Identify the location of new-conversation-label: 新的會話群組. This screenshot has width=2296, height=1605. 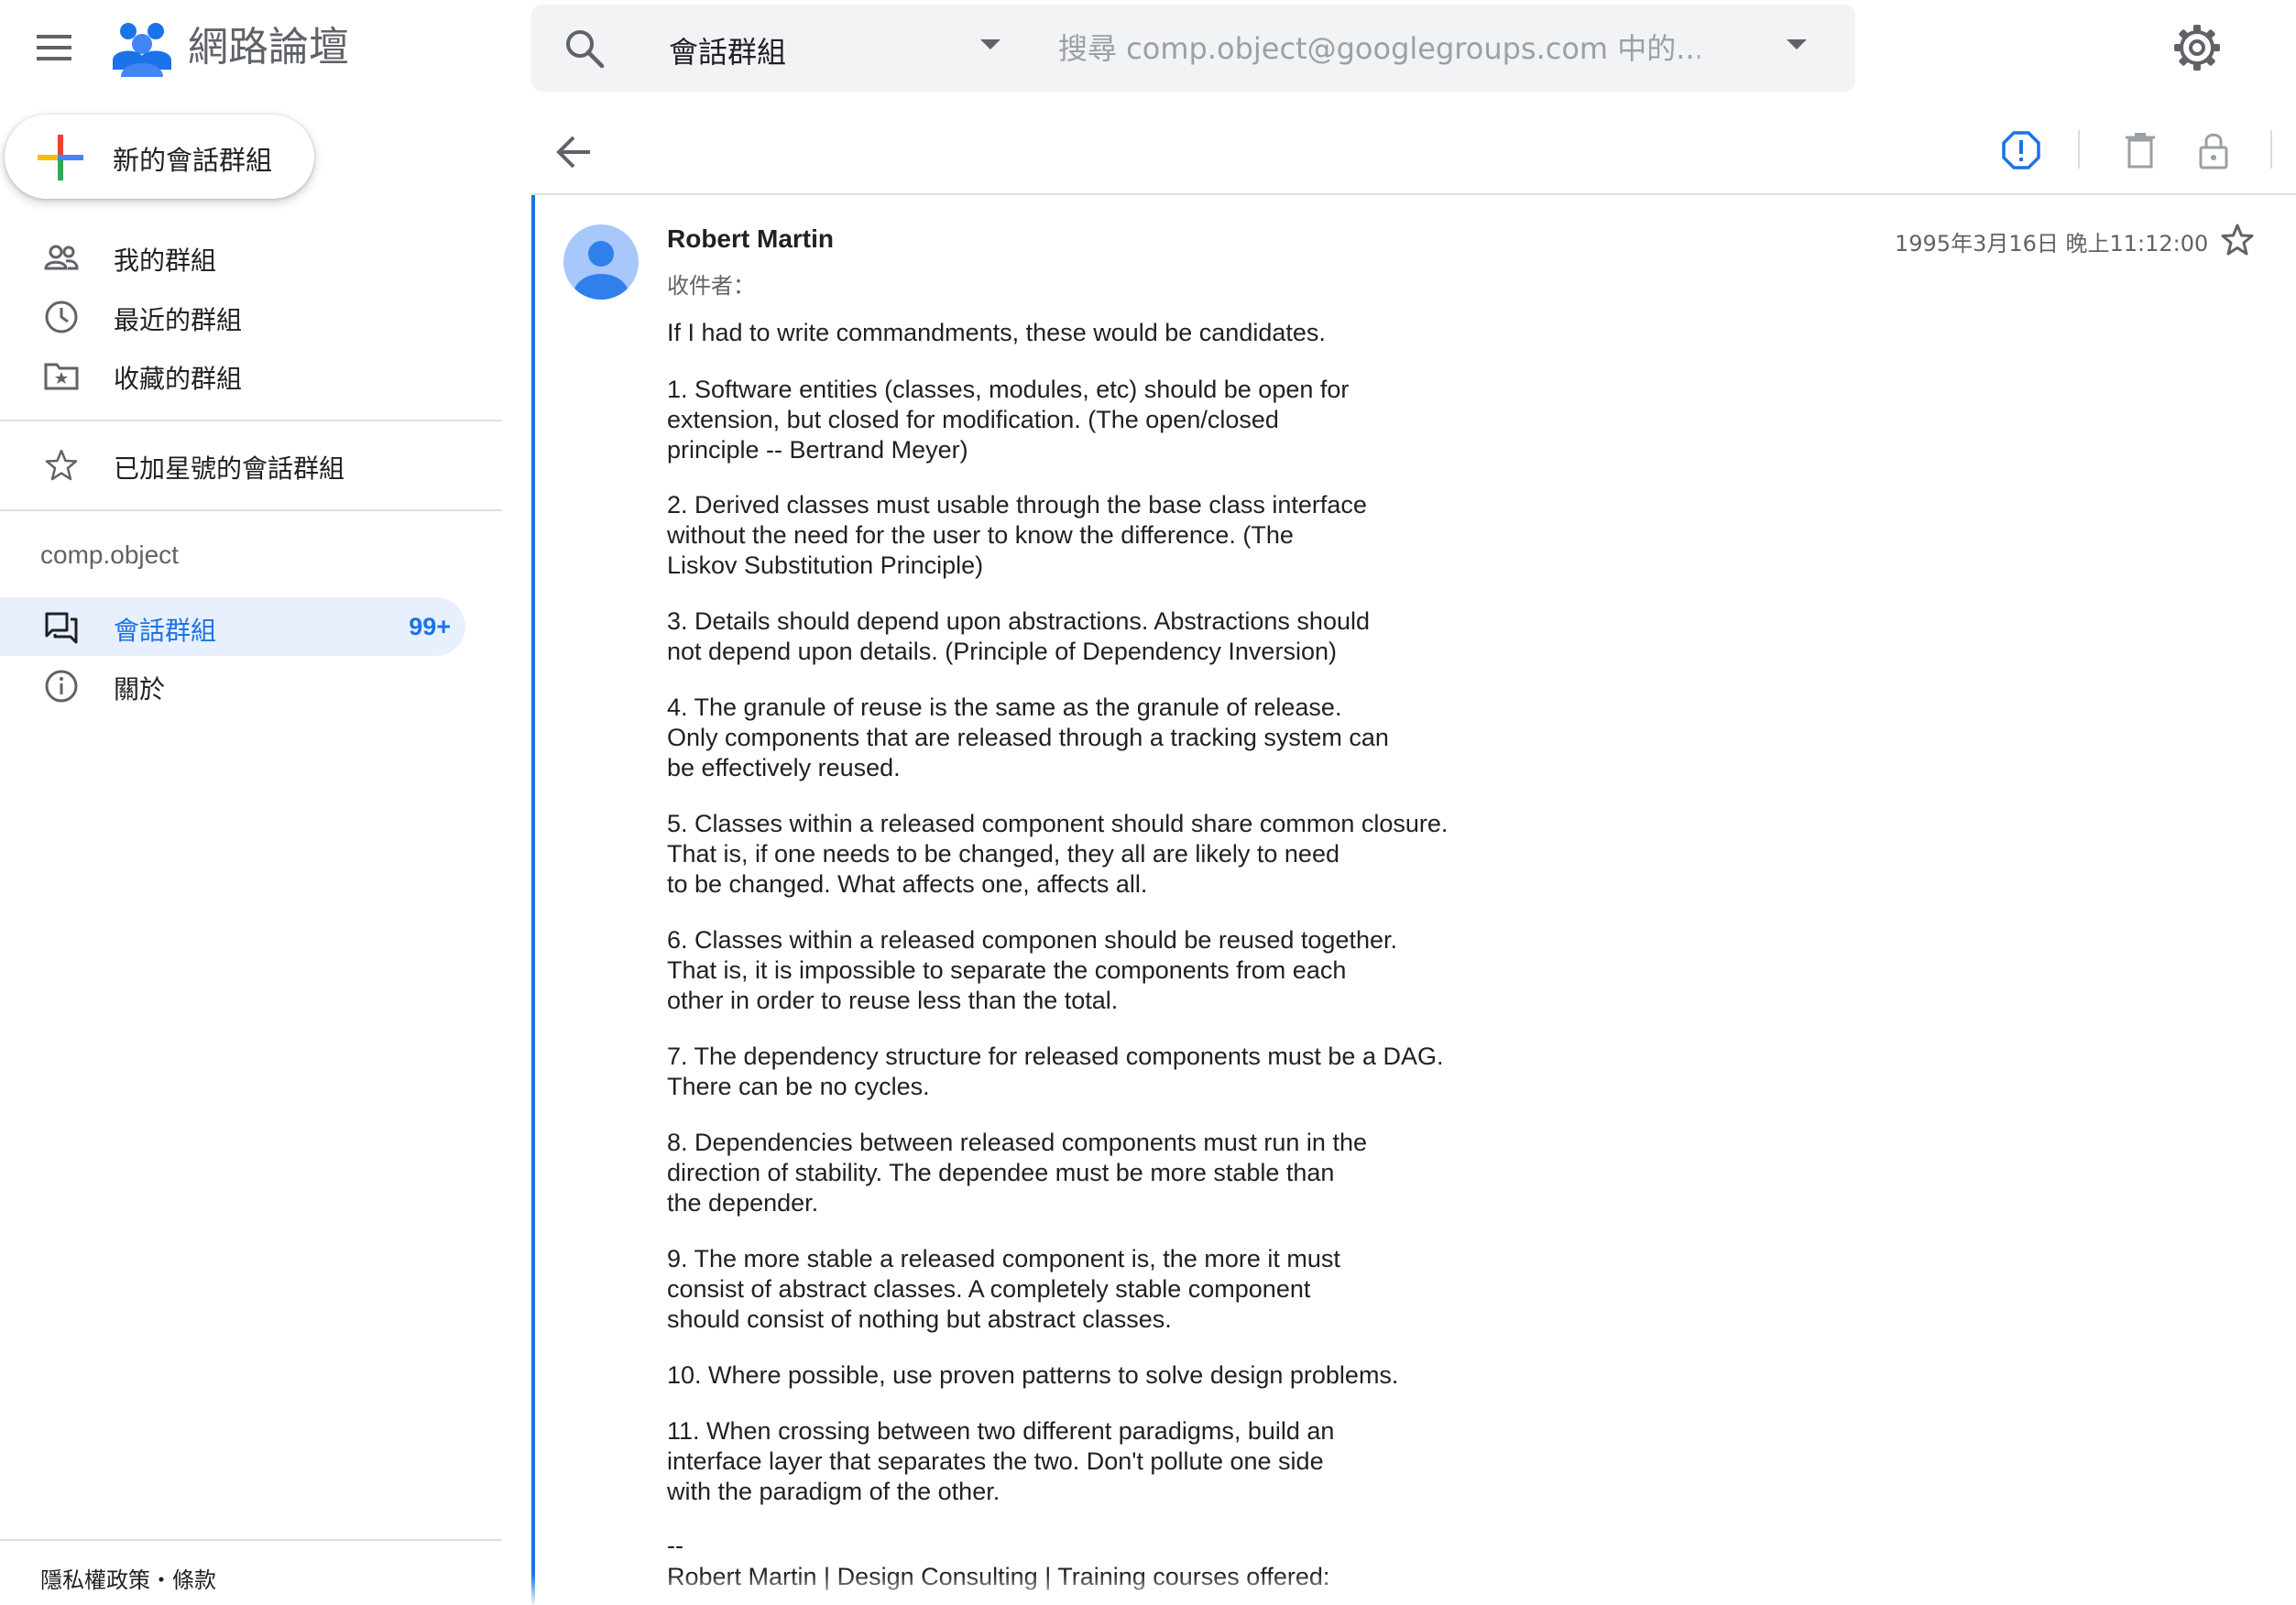
(193, 160).